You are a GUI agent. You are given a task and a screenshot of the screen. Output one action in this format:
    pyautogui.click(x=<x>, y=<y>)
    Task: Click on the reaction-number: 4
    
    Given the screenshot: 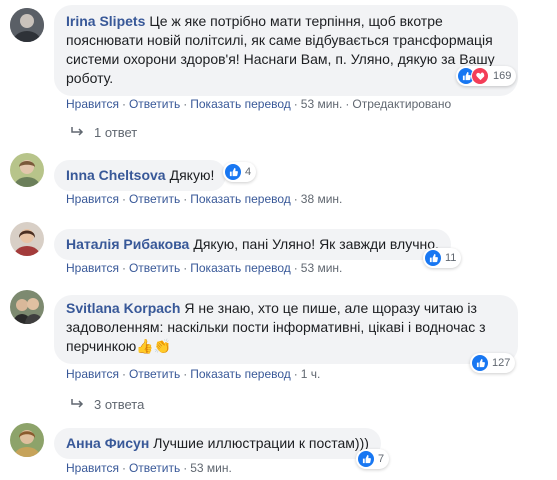 What is the action you would take?
    pyautogui.click(x=248, y=172)
    